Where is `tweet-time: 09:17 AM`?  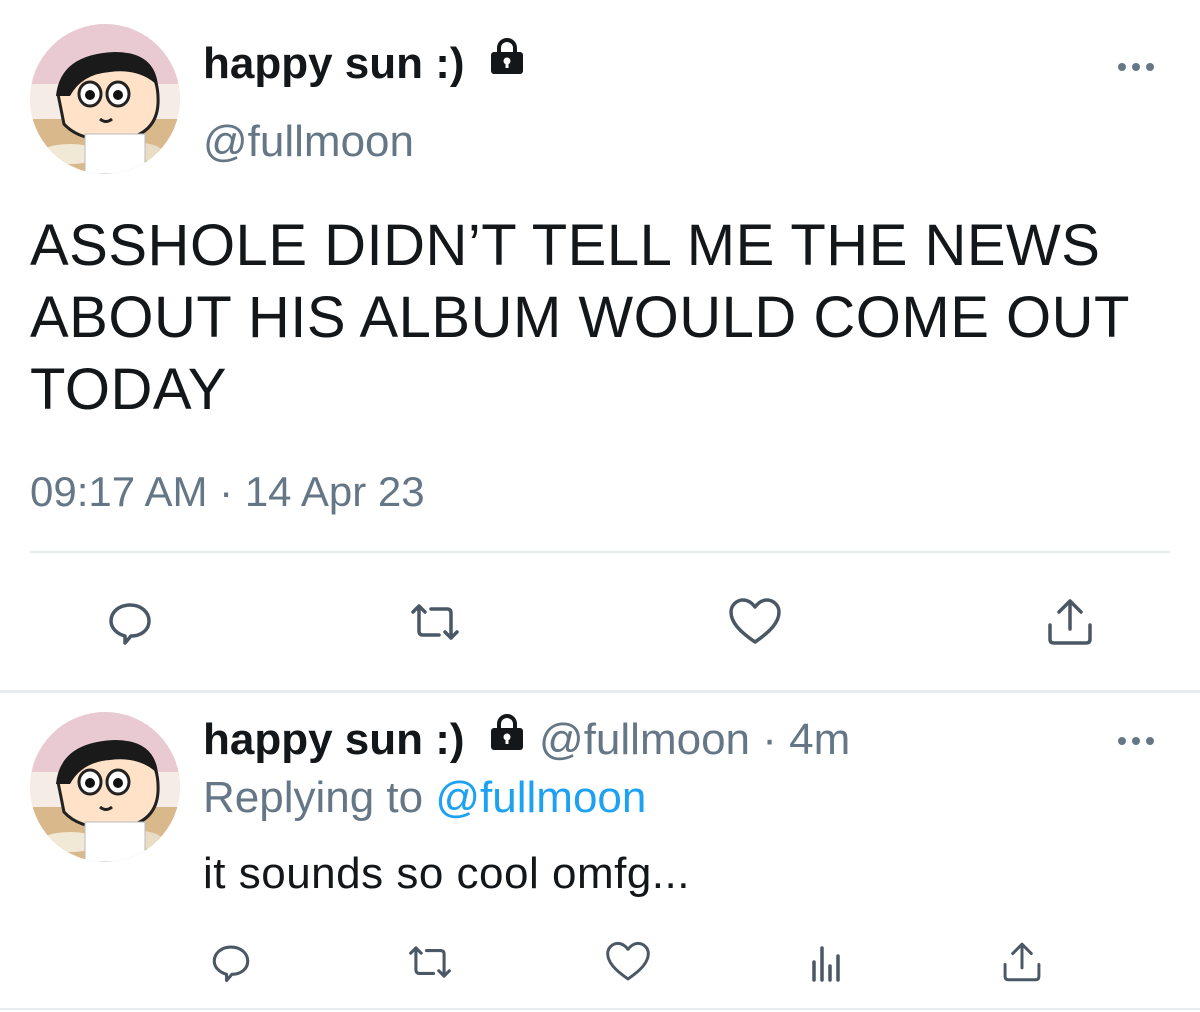
tweet-time: 09:17 AM is located at coordinates (119, 491).